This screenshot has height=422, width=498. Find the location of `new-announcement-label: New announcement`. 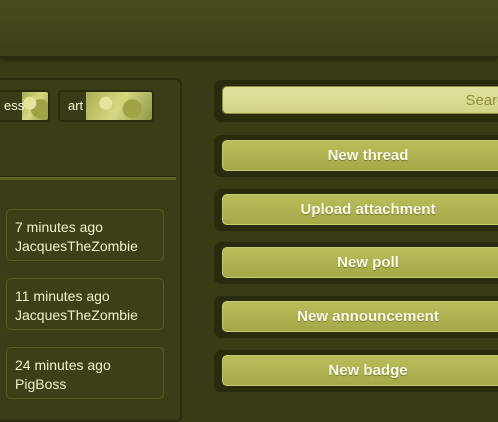

new-announcement-label: New announcement is located at coordinates (368, 316).